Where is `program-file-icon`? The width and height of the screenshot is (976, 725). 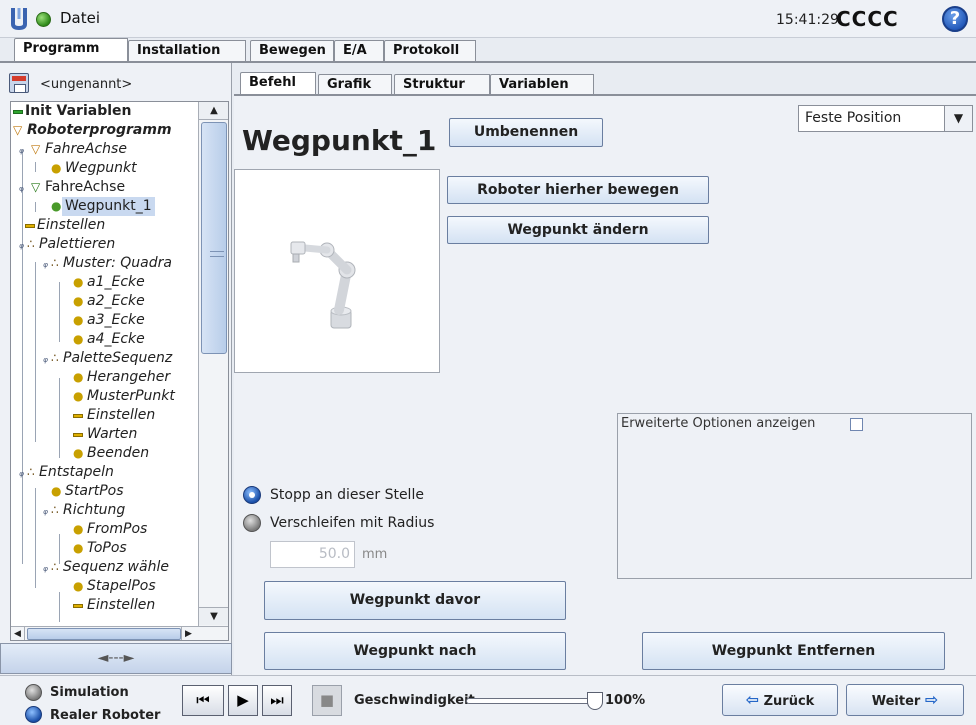
program-file-icon is located at coordinates (19, 83).